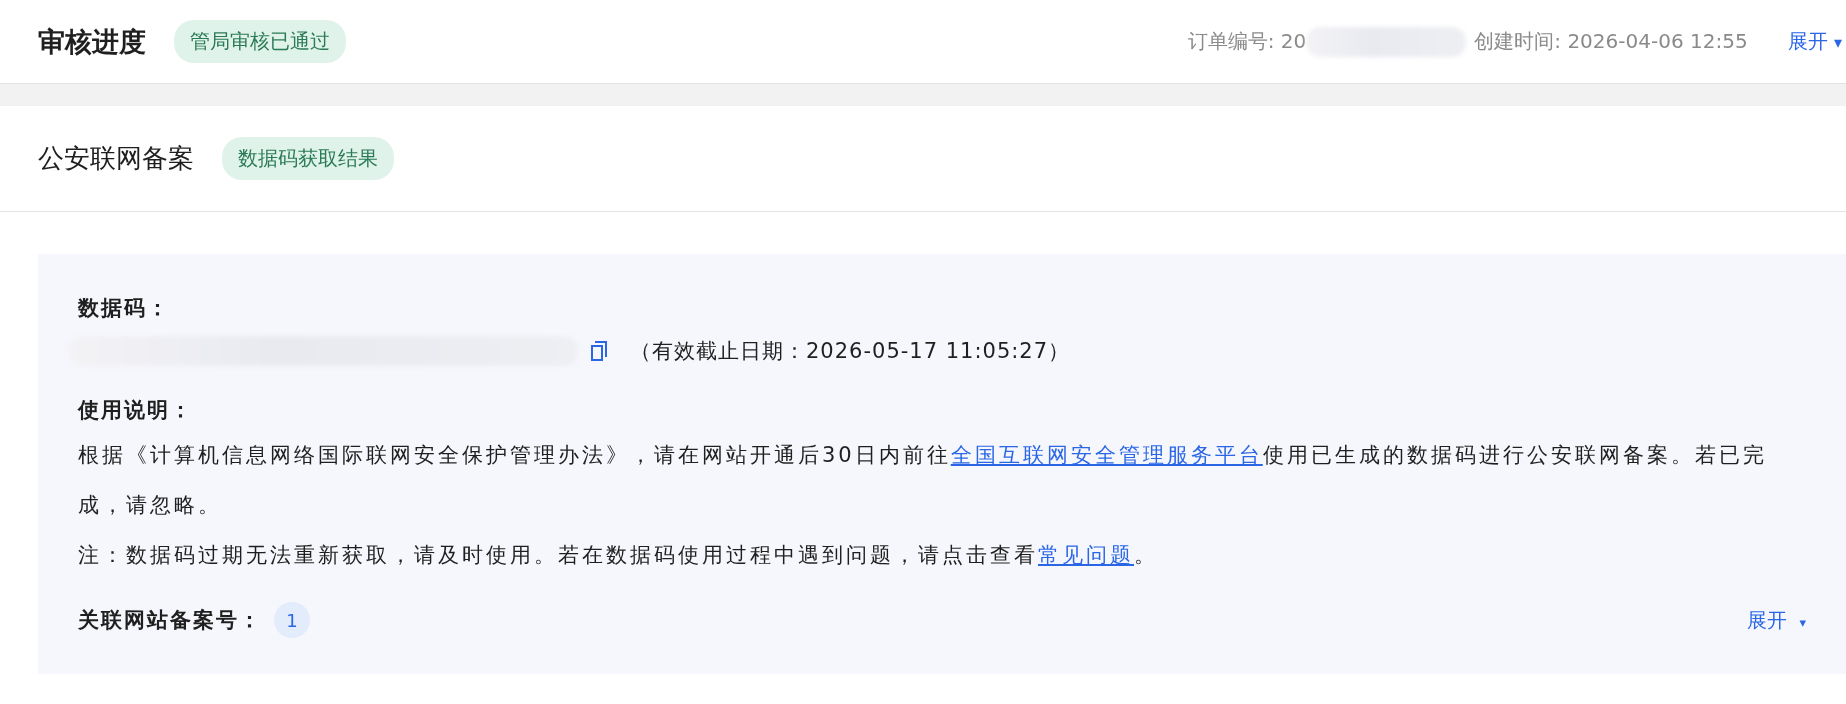 The height and width of the screenshot is (704, 1846). I want to click on count-badge: 1, so click(292, 620).